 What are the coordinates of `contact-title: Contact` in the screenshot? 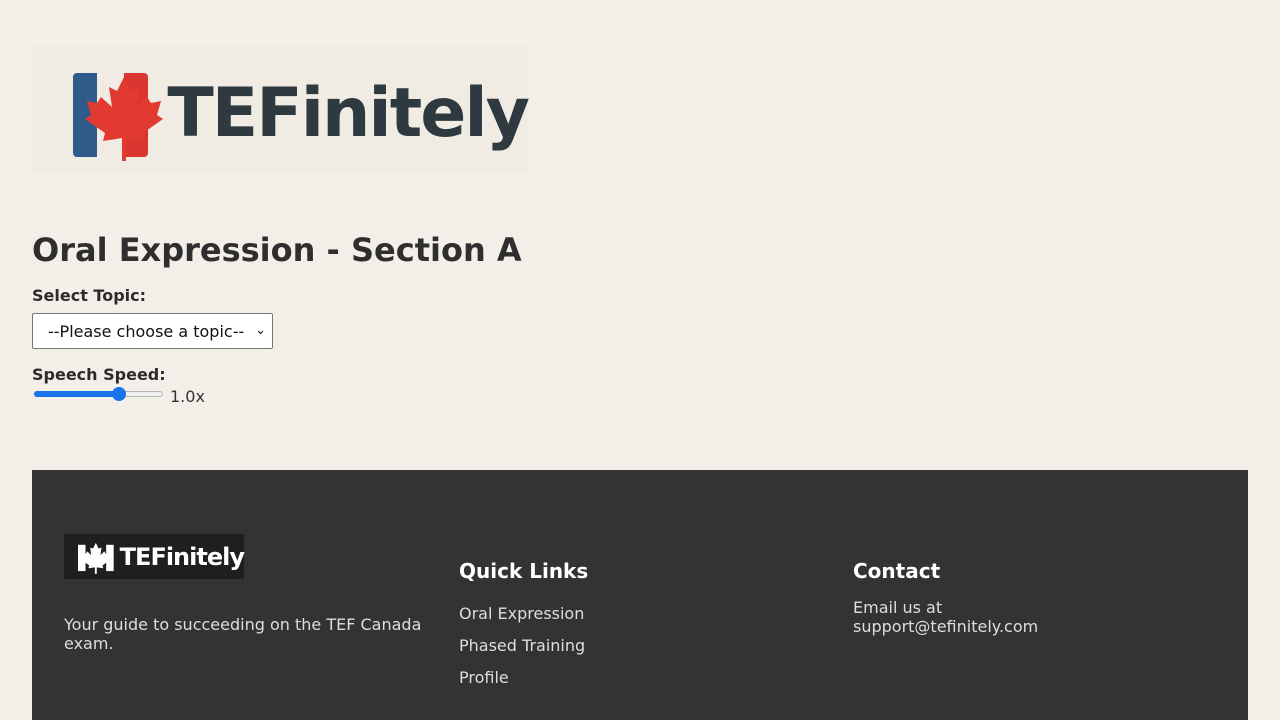 It's located at (897, 571).